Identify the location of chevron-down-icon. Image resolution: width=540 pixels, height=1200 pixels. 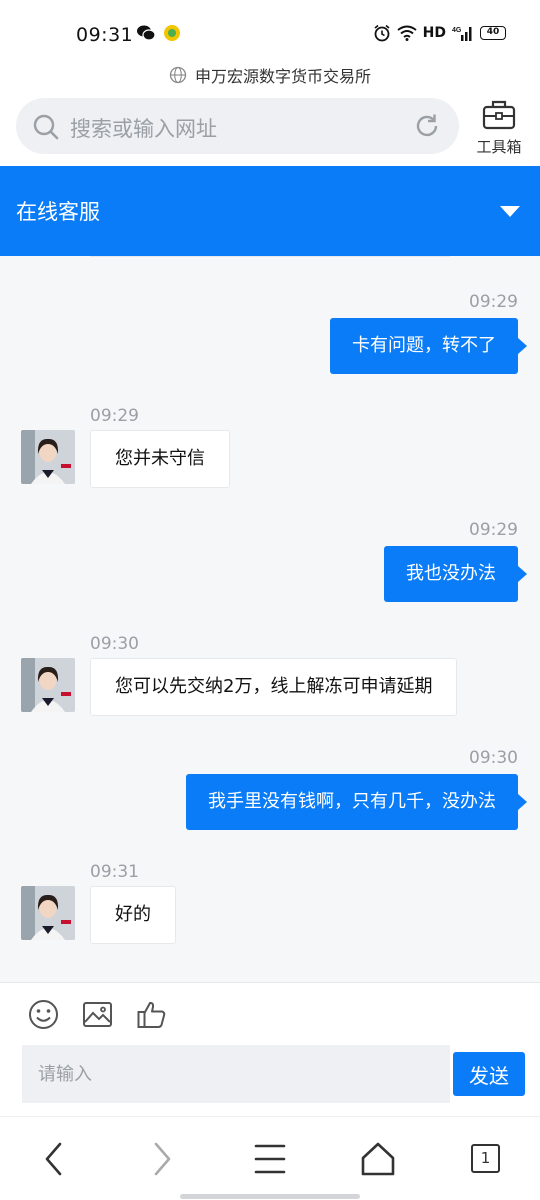
(510, 211).